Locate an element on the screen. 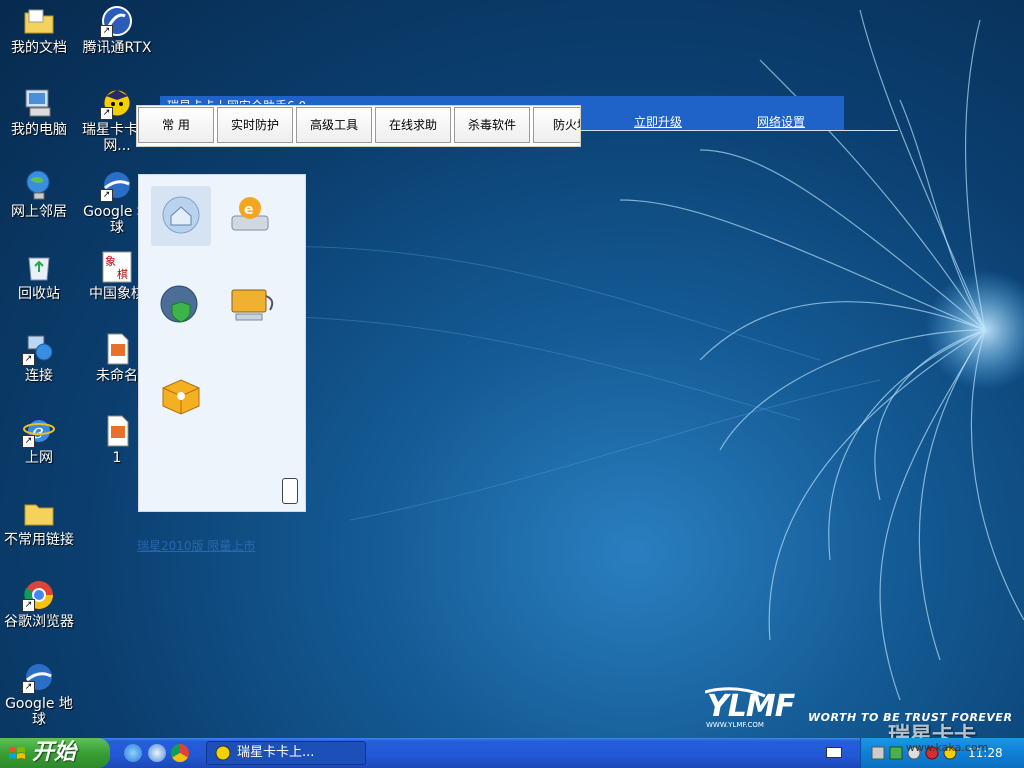  network-tray-icon is located at coordinates (878, 753).